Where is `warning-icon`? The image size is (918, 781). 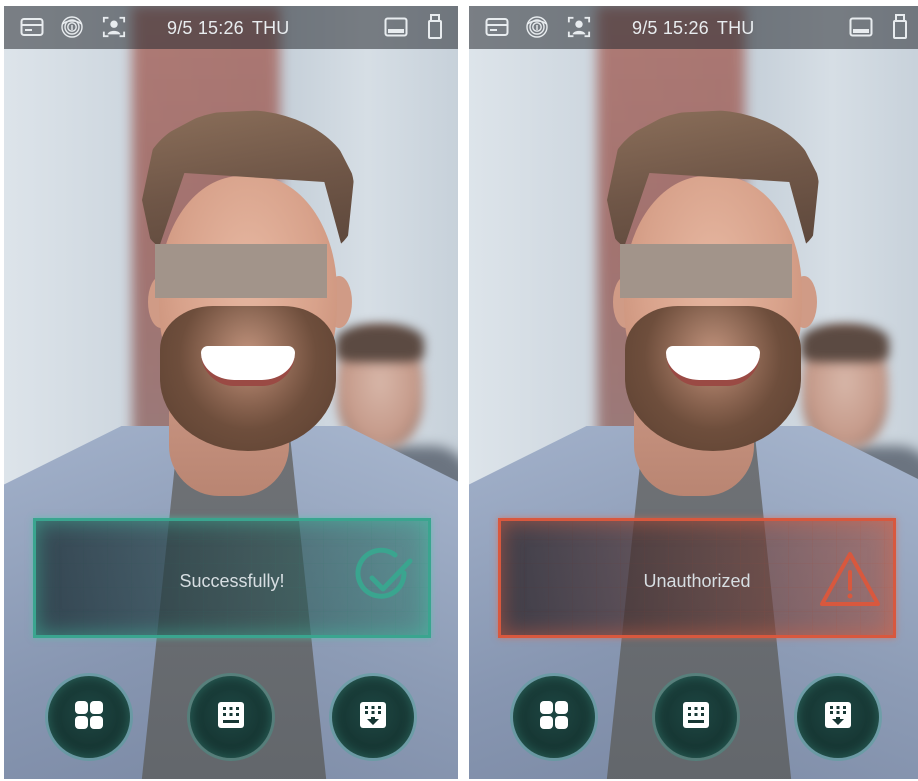 warning-icon is located at coordinates (850, 579).